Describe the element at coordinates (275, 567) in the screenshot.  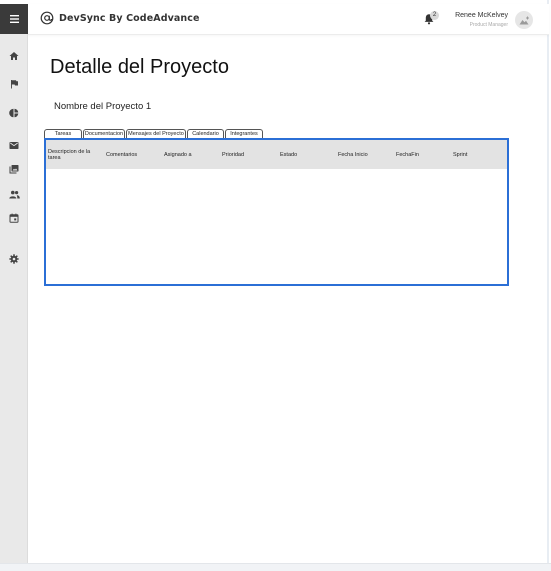
I see `page-footer` at that location.